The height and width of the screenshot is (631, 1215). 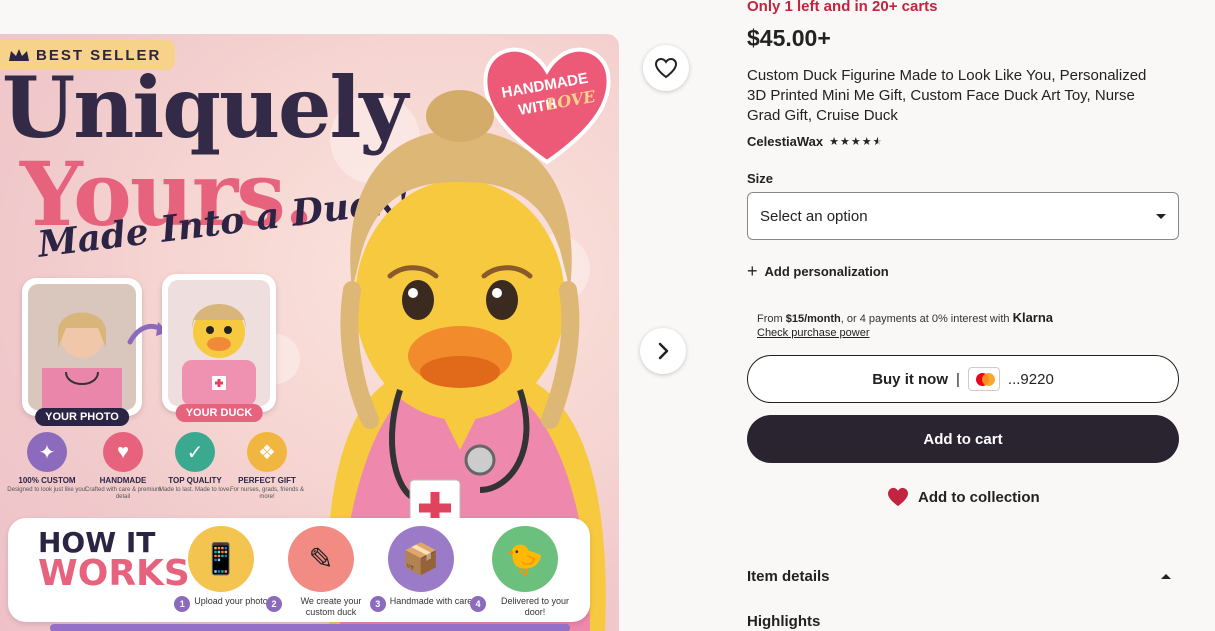 What do you see at coordinates (877, 142) in the screenshot?
I see `half-star-icon: ★★` at bounding box center [877, 142].